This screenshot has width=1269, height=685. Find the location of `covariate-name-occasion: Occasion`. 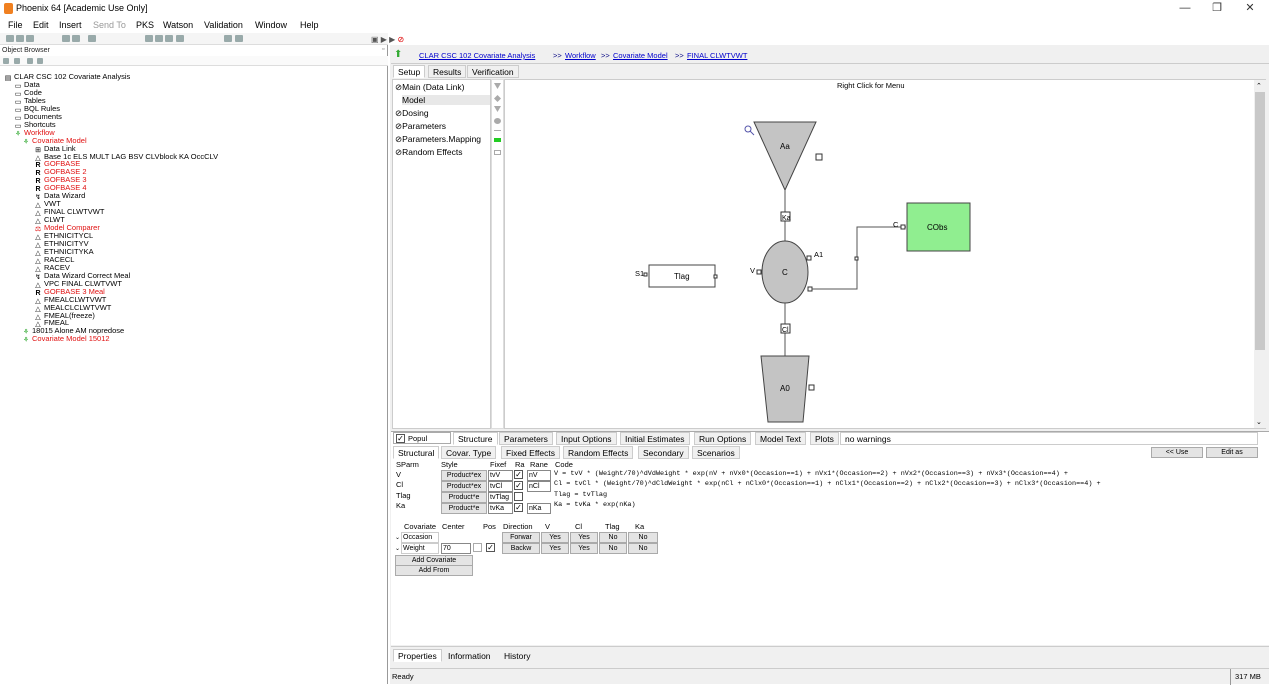

covariate-name-occasion: Occasion is located at coordinates (420, 537).